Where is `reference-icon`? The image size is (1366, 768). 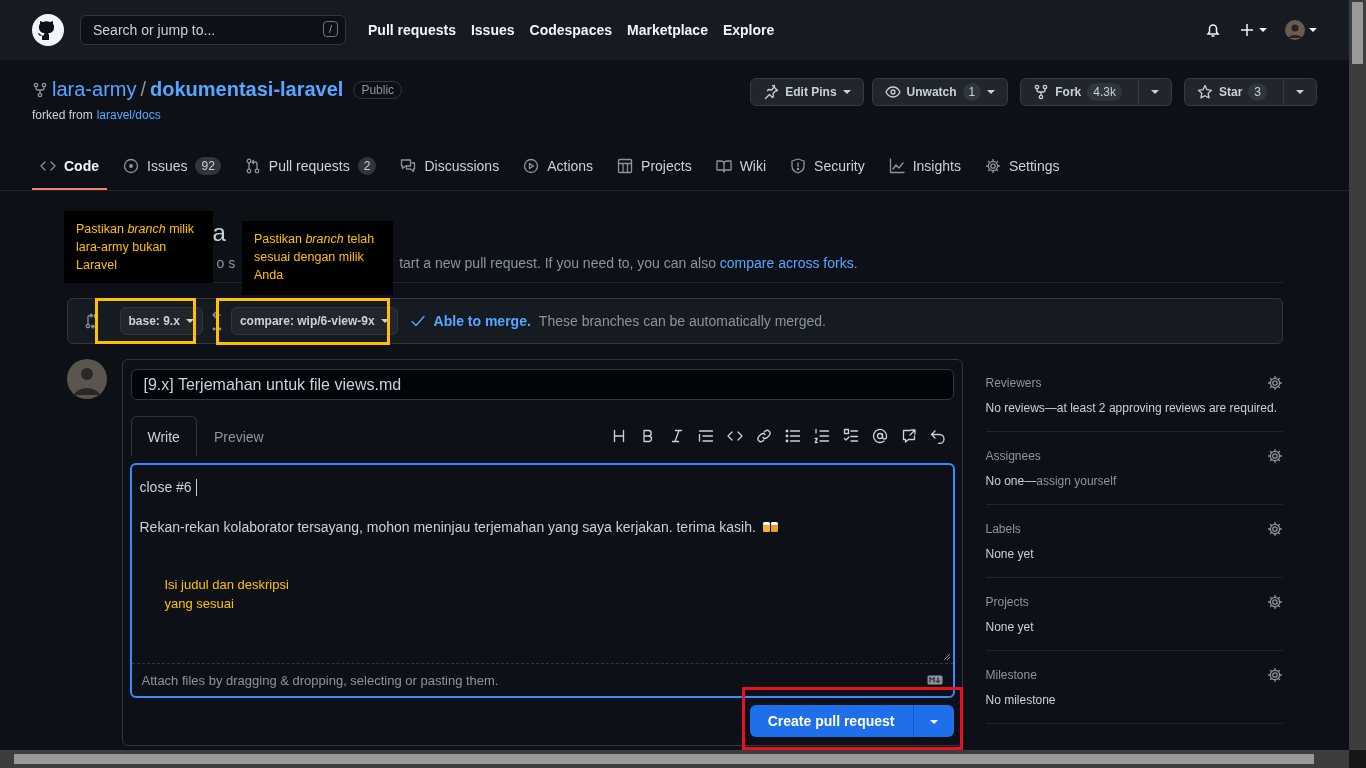 reference-icon is located at coordinates (908, 436).